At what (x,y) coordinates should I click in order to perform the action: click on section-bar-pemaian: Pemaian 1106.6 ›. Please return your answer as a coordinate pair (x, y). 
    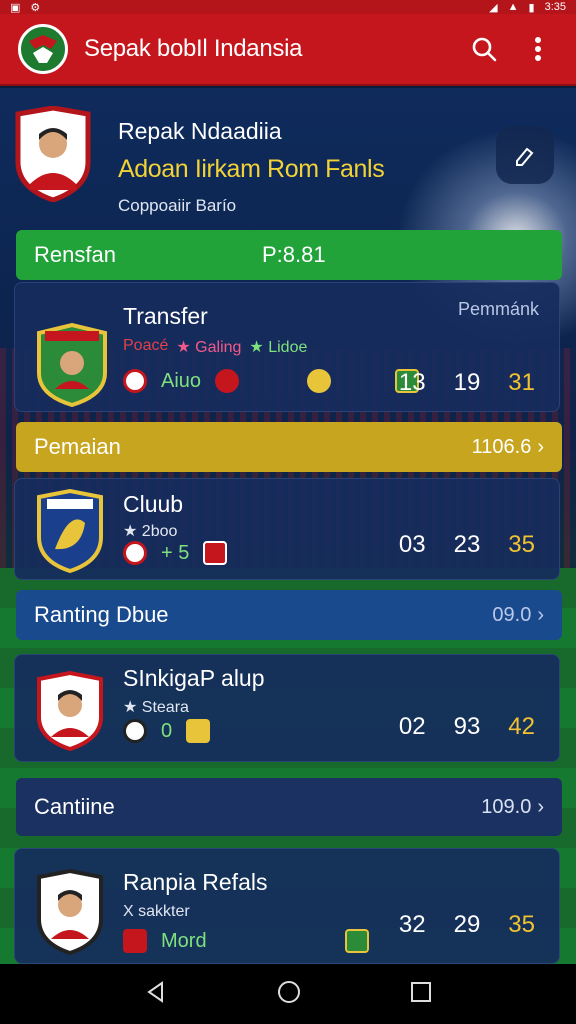
    Looking at the image, I should click on (289, 447).